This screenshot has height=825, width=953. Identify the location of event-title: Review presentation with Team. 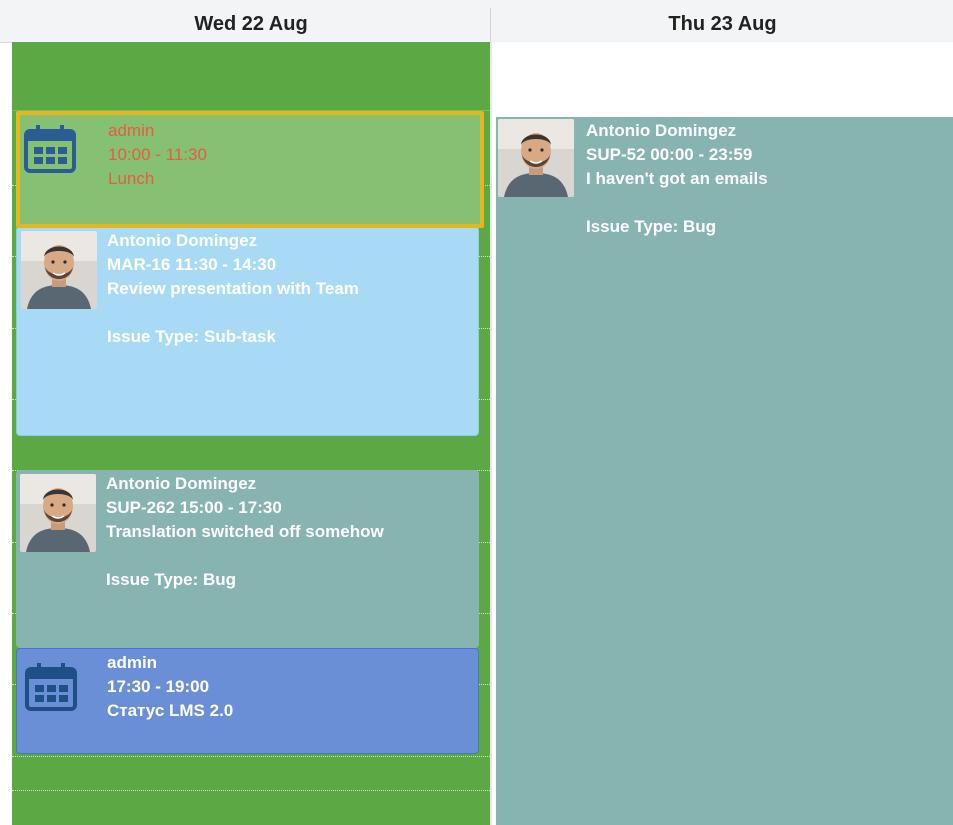
(233, 288).